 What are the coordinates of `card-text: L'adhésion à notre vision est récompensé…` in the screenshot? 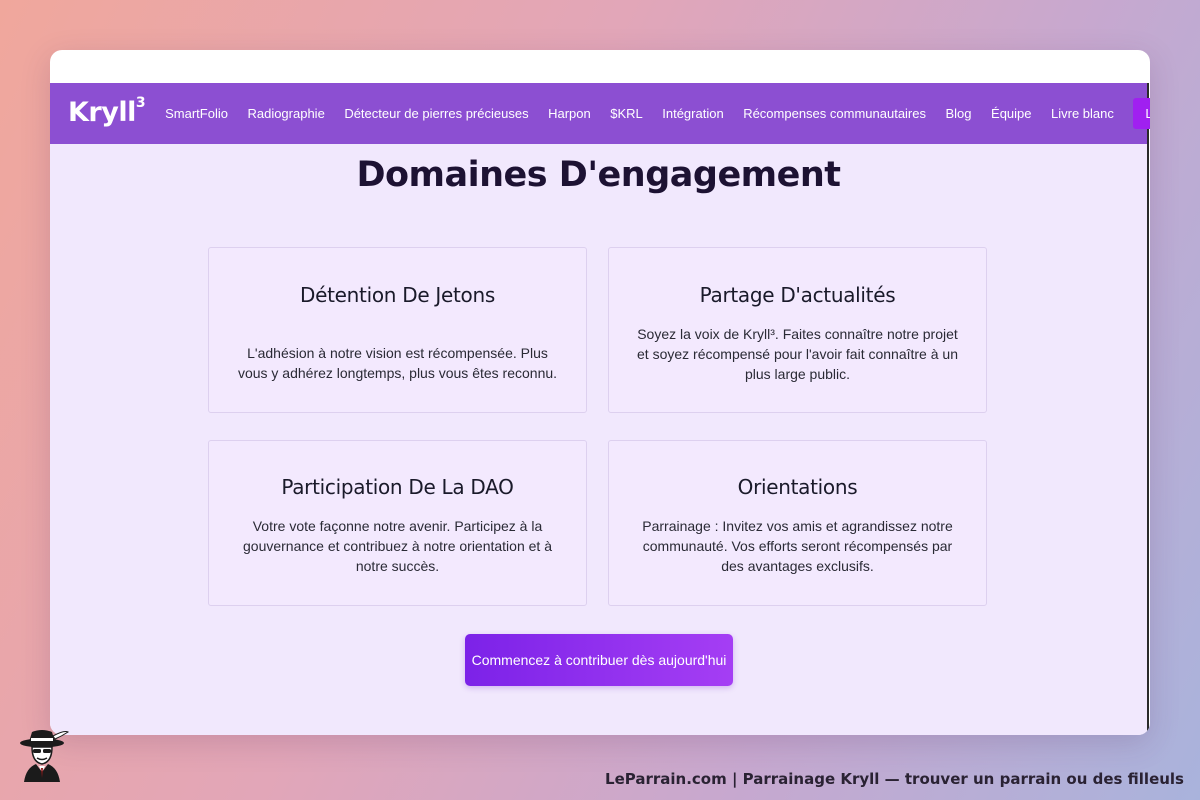 It's located at (397, 363).